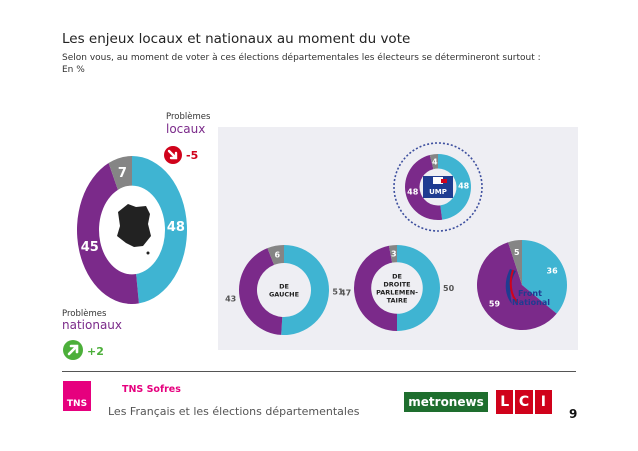  What do you see at coordinates (464, 185) in the screenshot?
I see `donut-ump-label-locaux: 48` at bounding box center [464, 185].